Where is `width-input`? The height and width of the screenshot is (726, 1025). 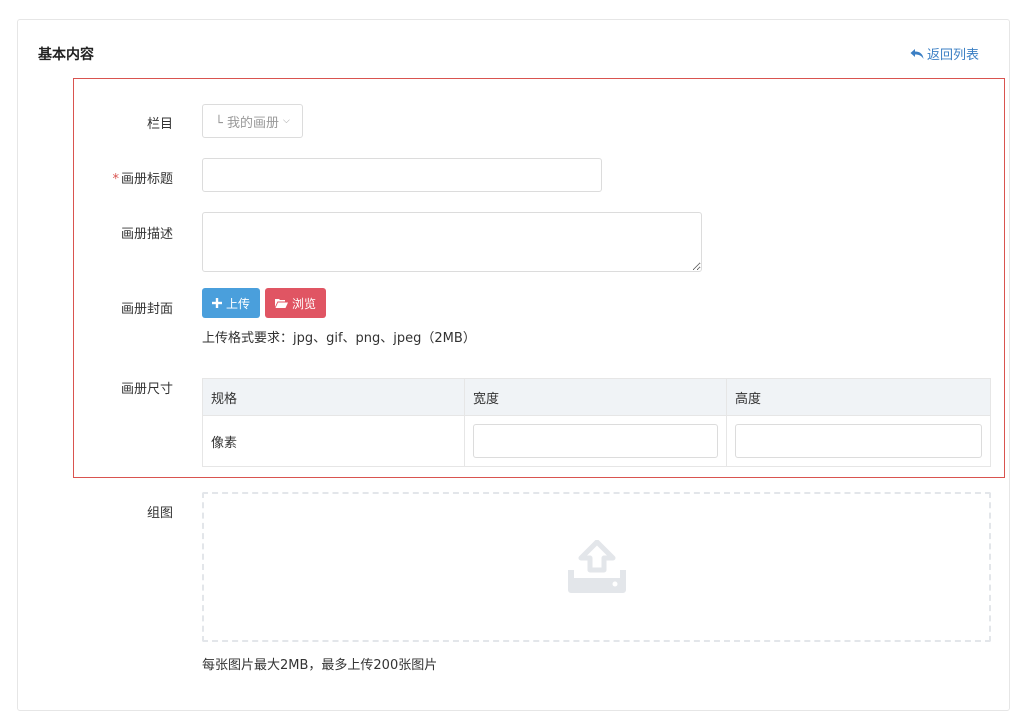
width-input is located at coordinates (595, 441).